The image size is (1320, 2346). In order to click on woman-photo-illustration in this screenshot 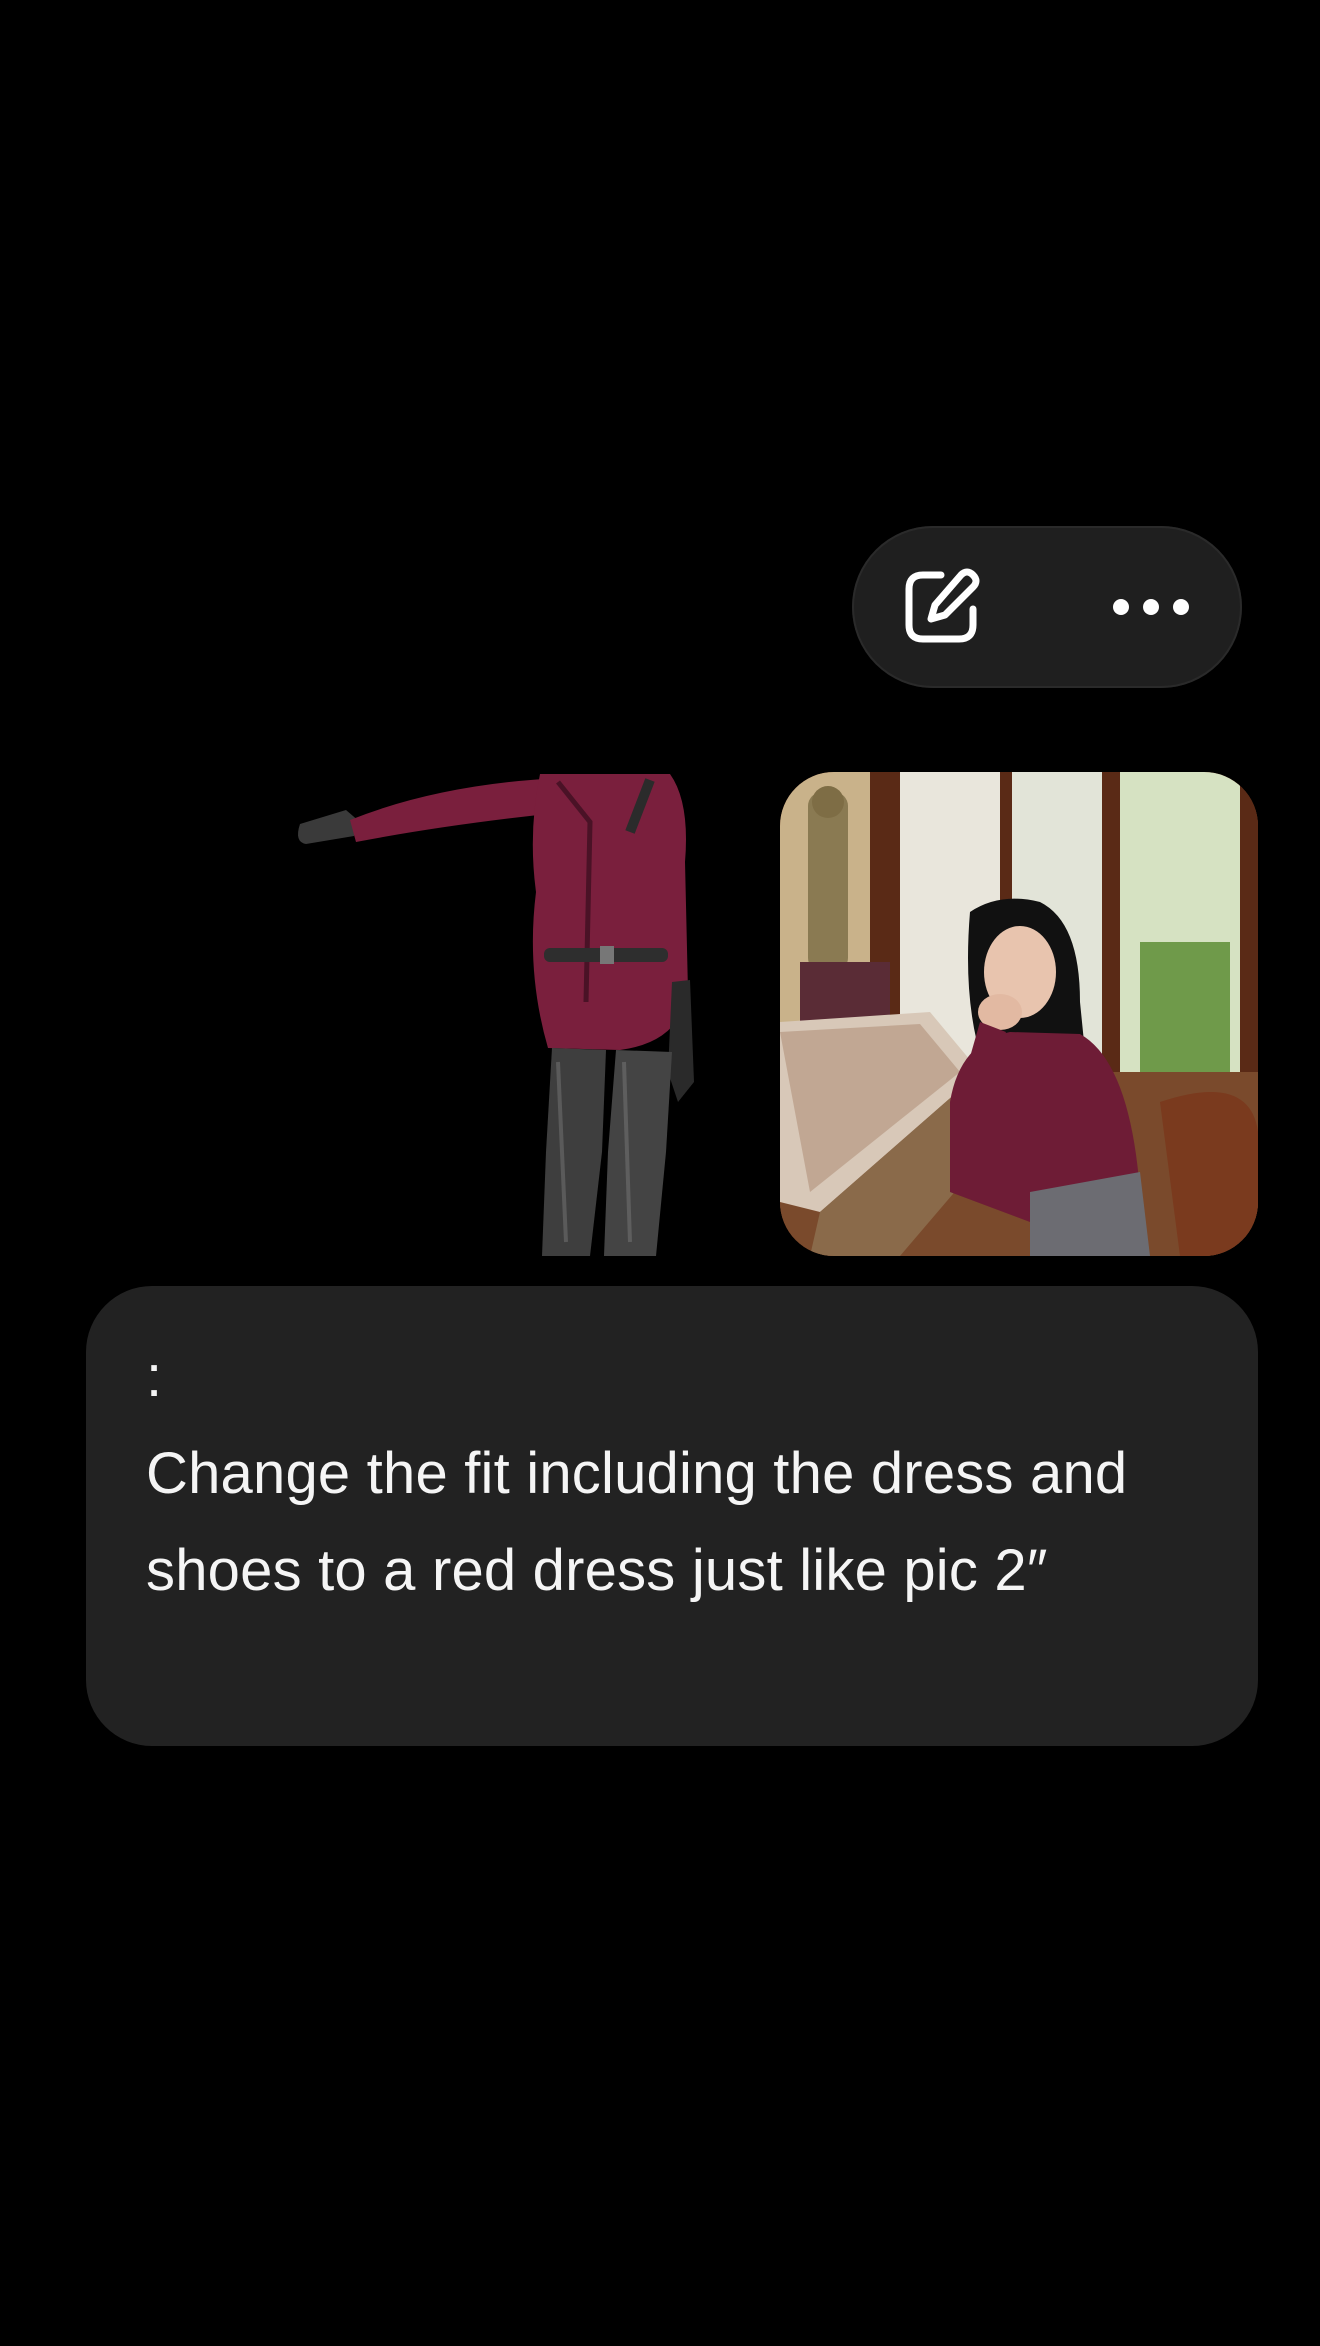, I will do `click(1019, 1014)`.